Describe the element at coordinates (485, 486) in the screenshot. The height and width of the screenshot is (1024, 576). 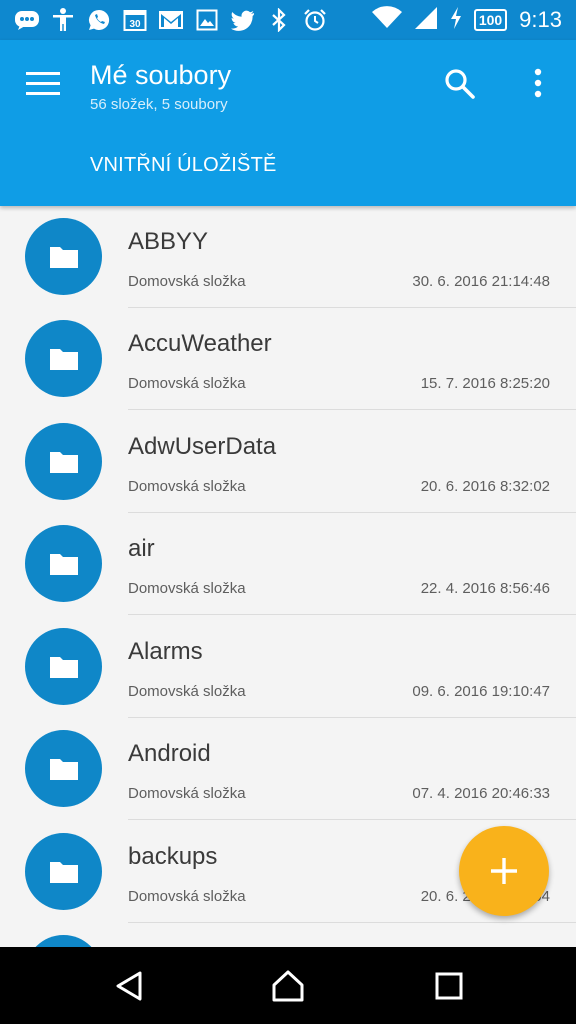
I see `folder-date: 20. 6. 2016 8:32:02` at that location.